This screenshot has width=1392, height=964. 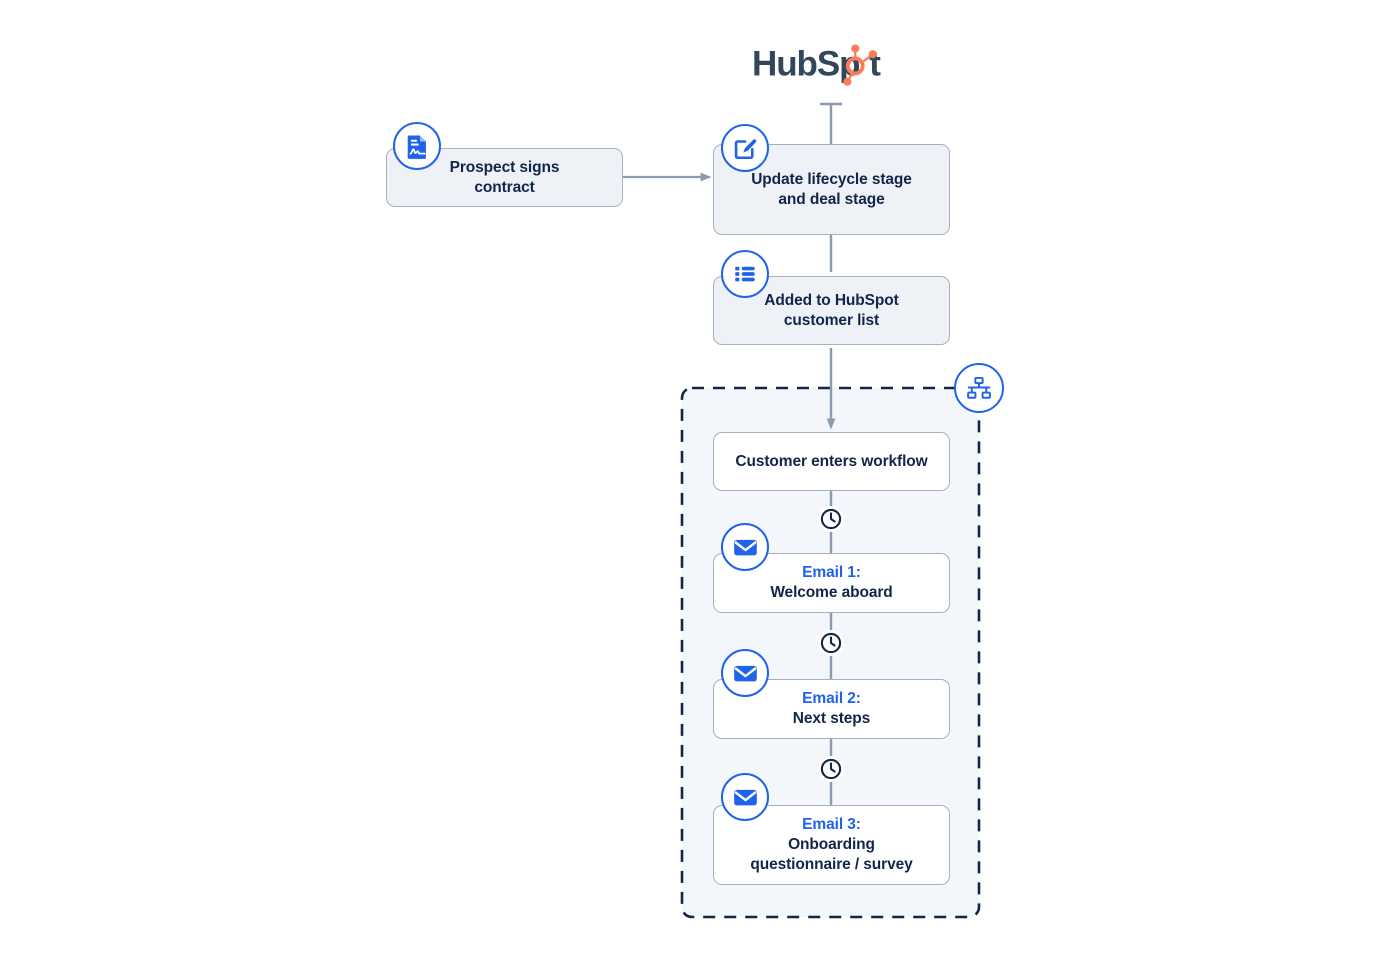 I want to click on node-customer-enters-workflow: Customer enters workflow, so click(x=831, y=461).